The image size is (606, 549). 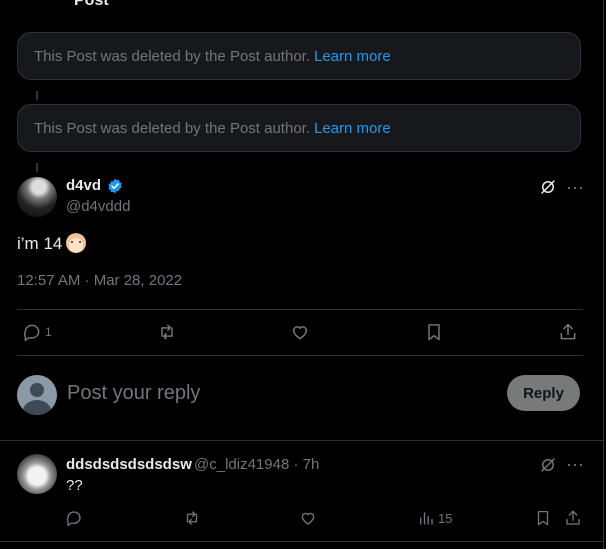 What do you see at coordinates (37, 197) in the screenshot?
I see `avatar` at bounding box center [37, 197].